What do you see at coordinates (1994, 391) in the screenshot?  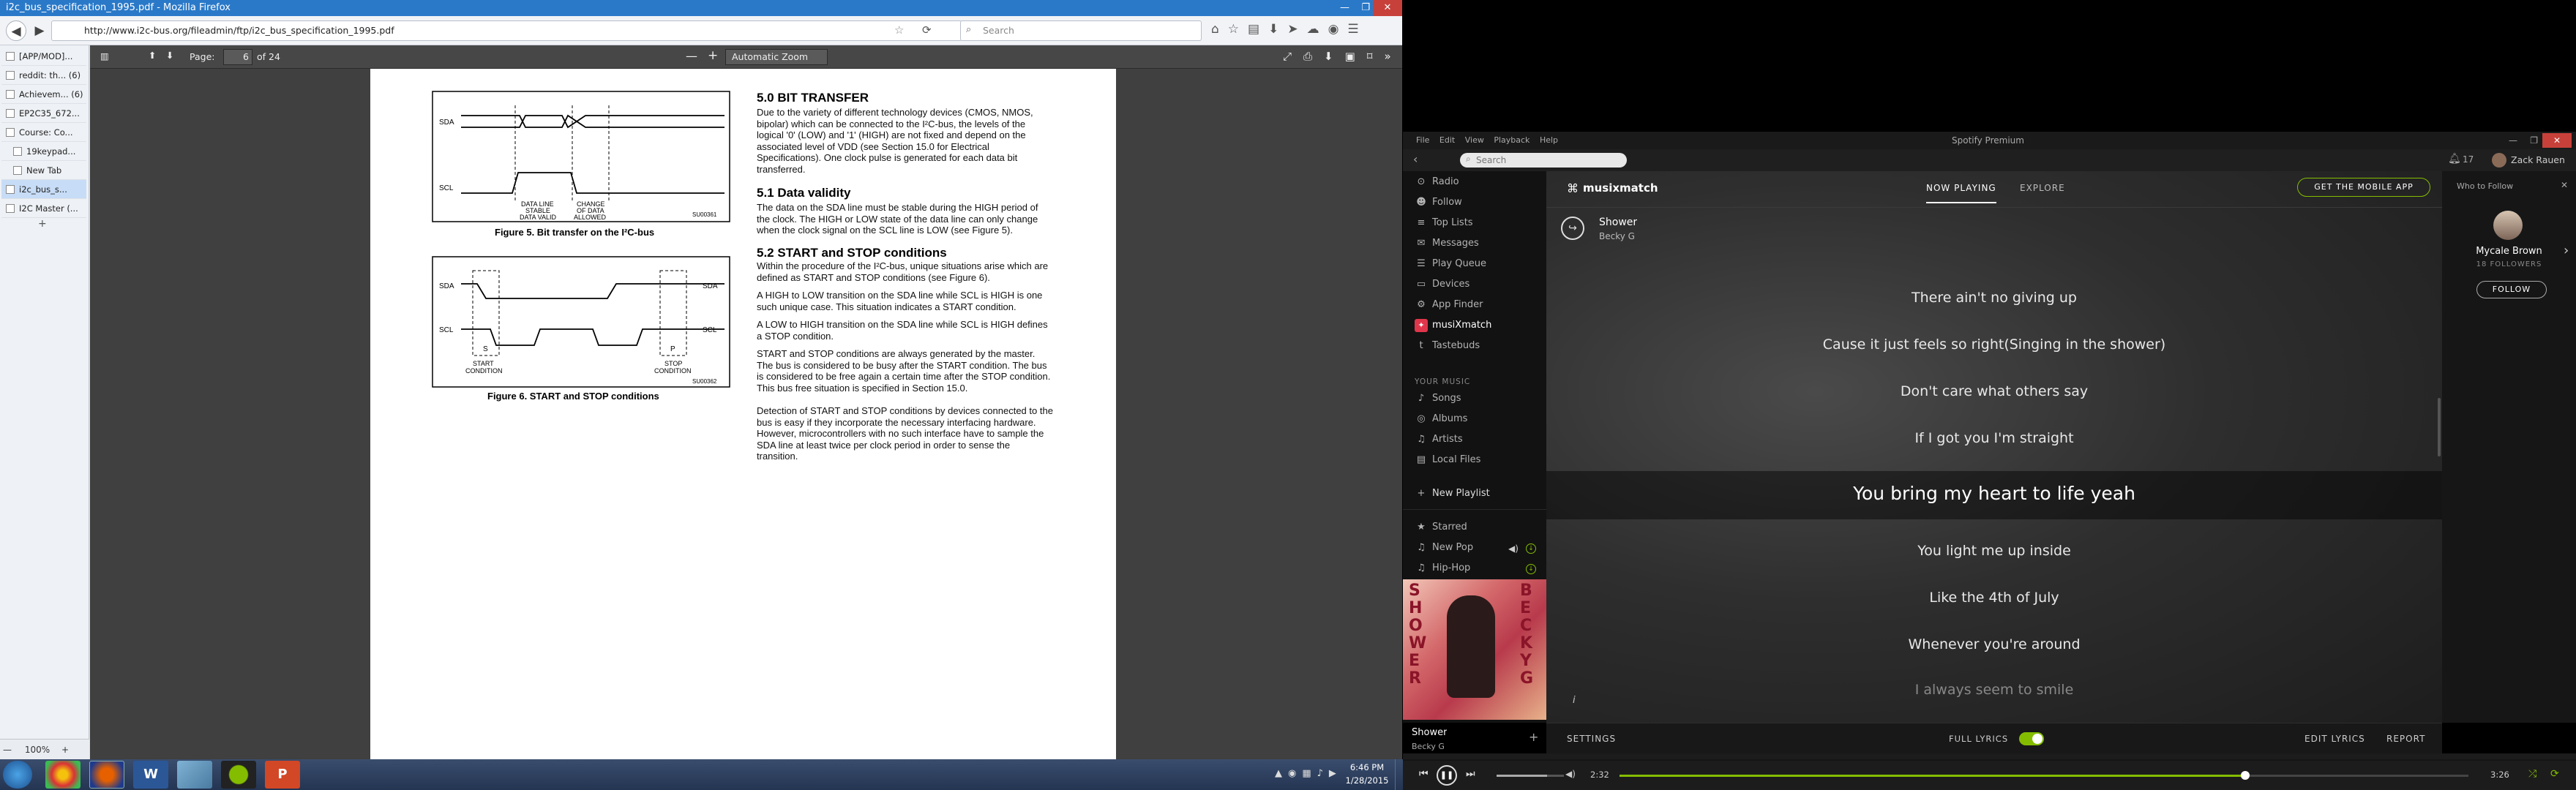 I see `lyric-line: Don't care what others say` at bounding box center [1994, 391].